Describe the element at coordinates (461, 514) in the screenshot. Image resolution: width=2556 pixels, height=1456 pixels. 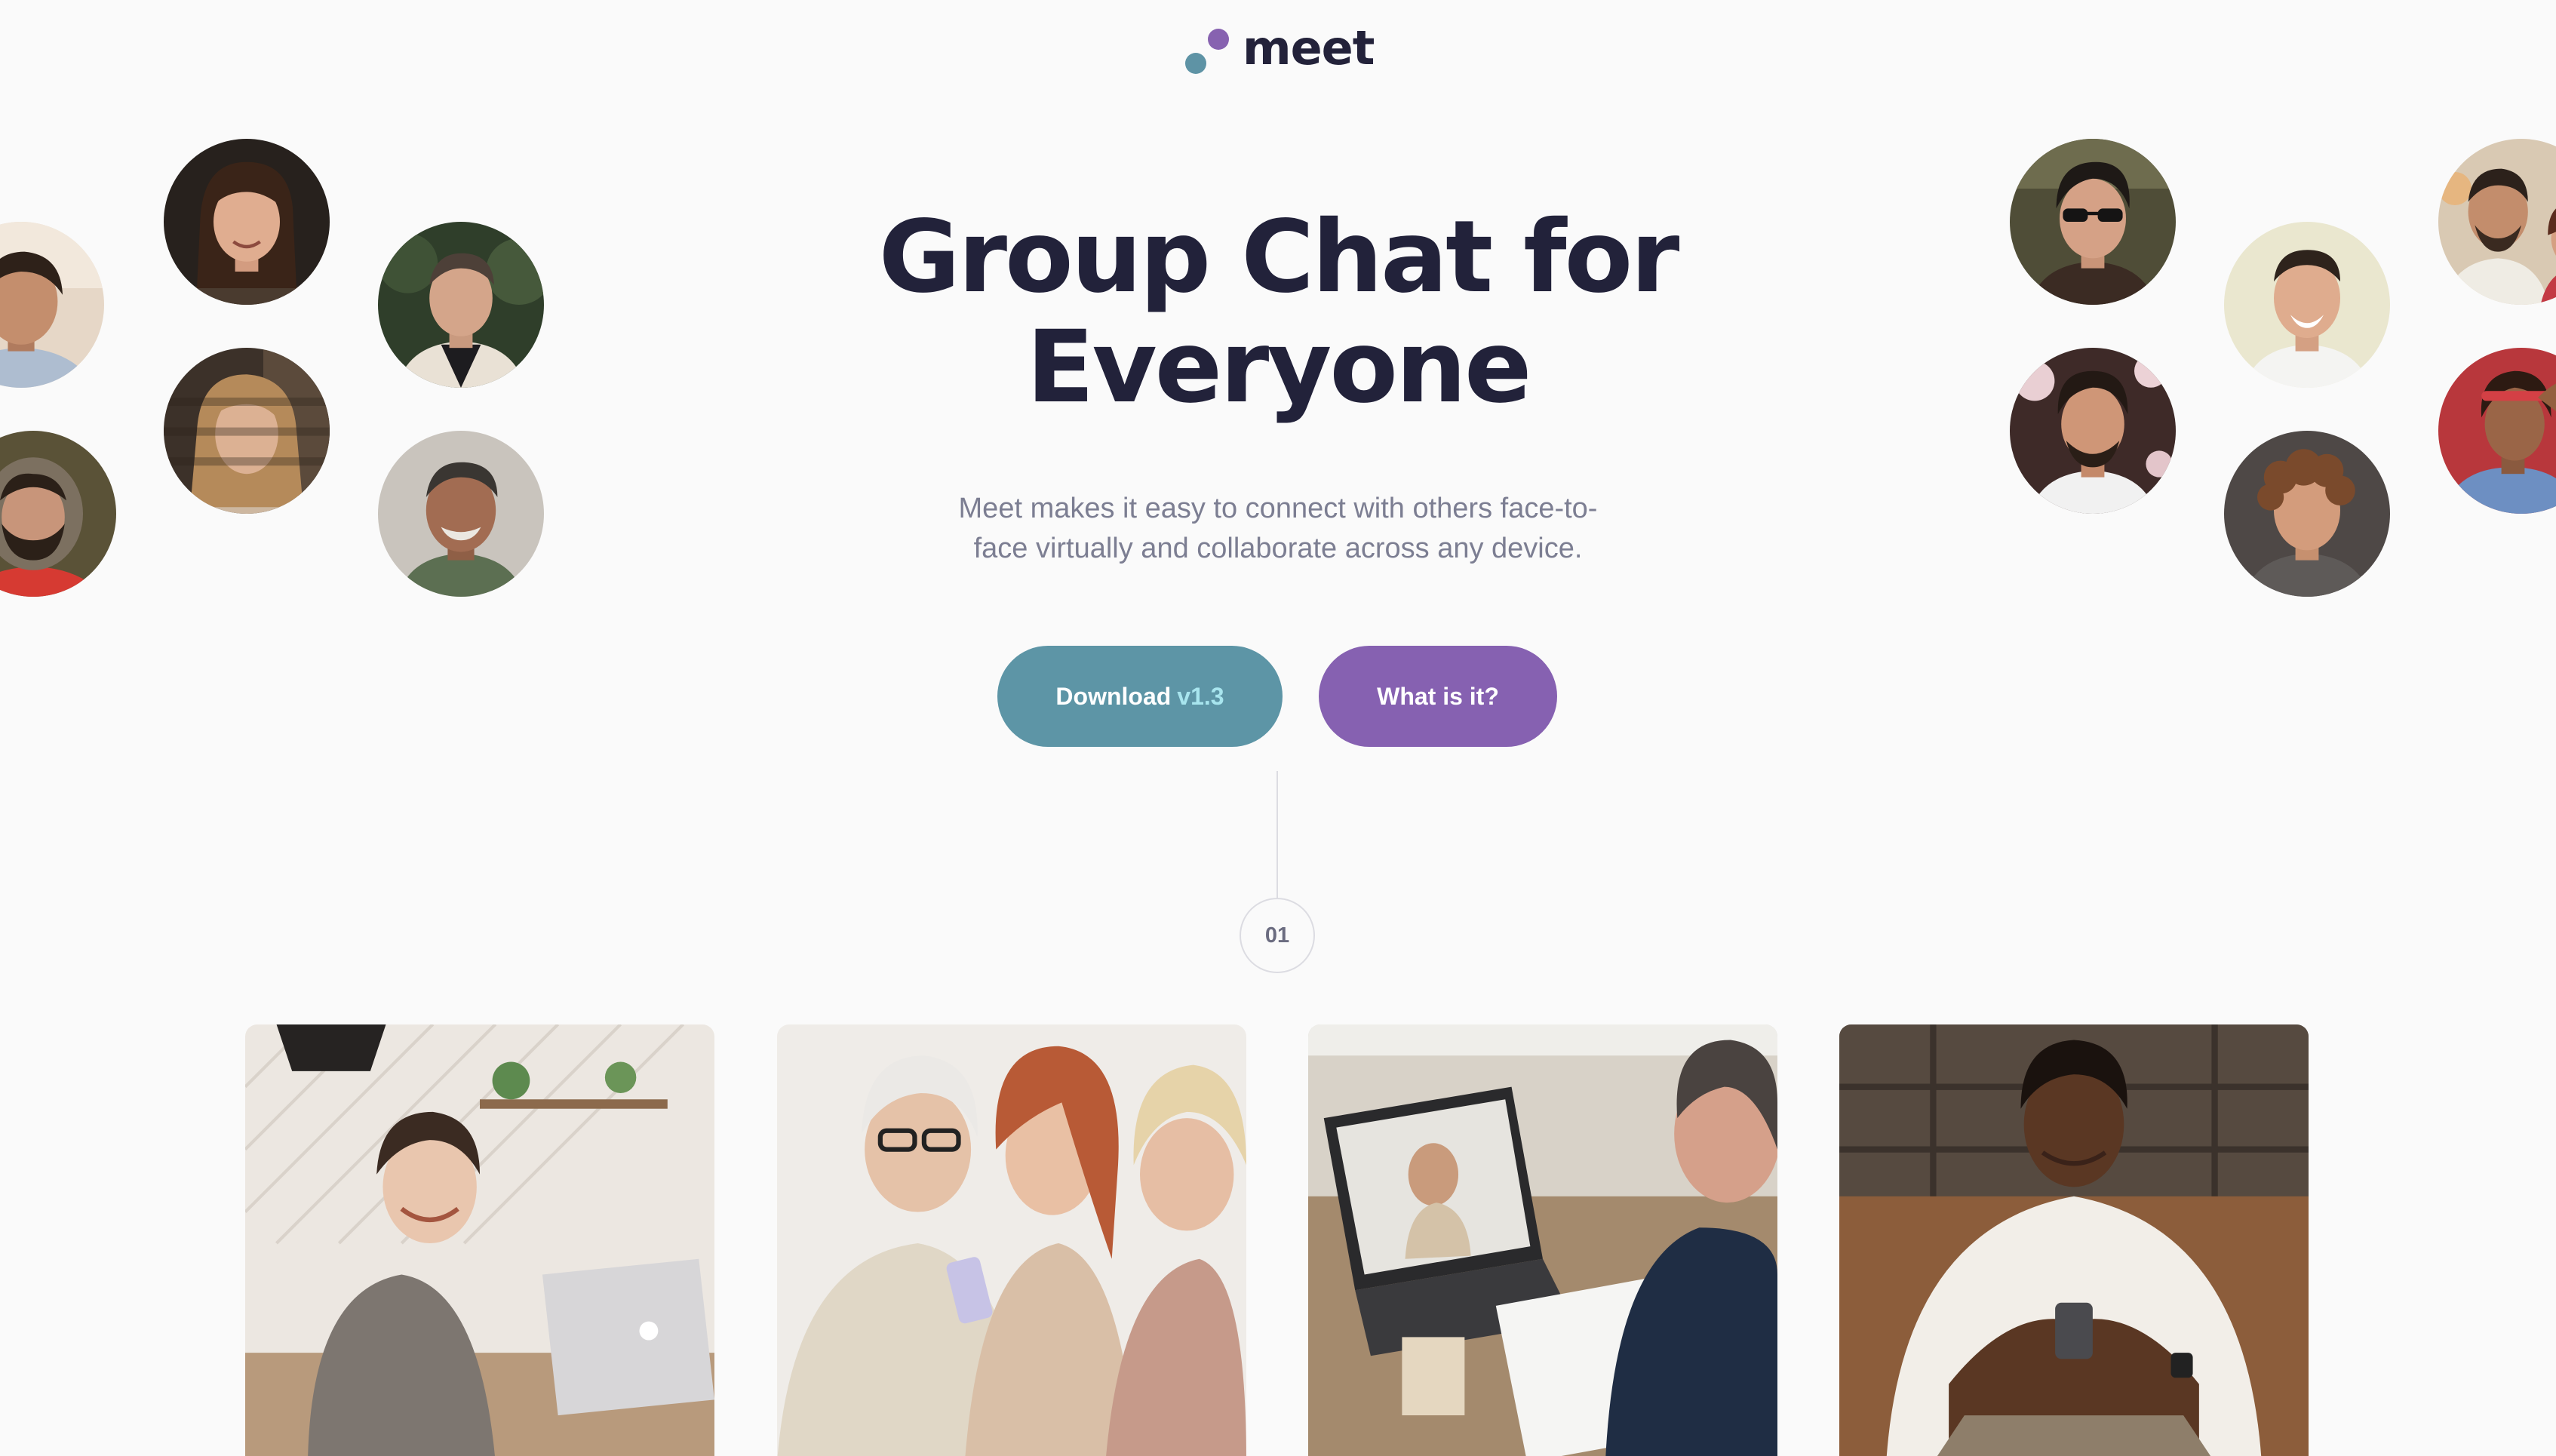
I see `older-man-portrait` at that location.